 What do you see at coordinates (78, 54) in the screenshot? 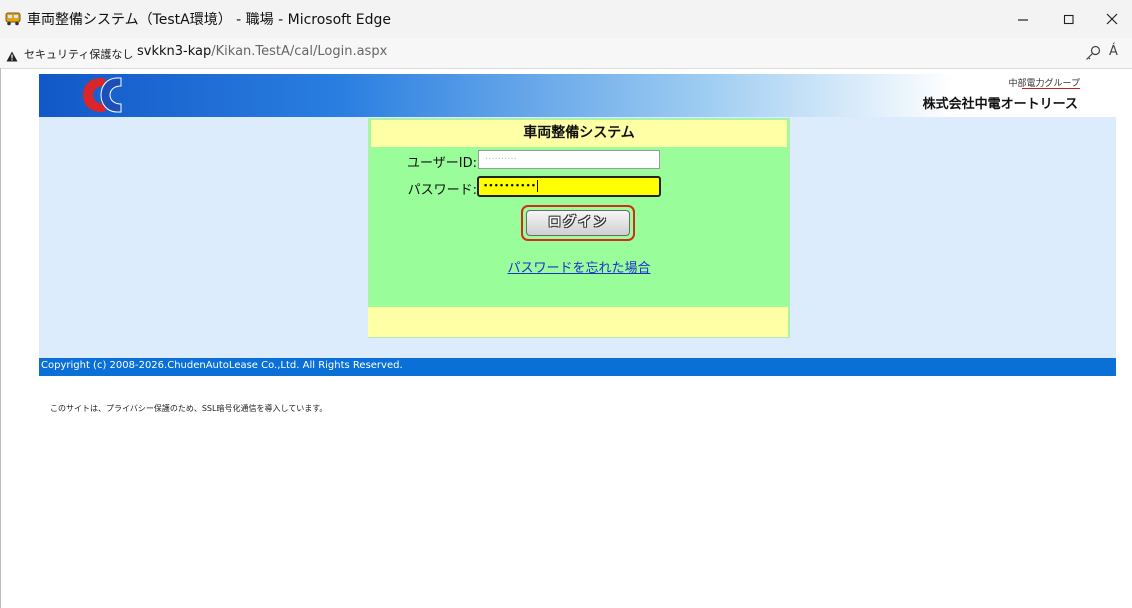
I see `security-status: セキュリティ保護なし` at bounding box center [78, 54].